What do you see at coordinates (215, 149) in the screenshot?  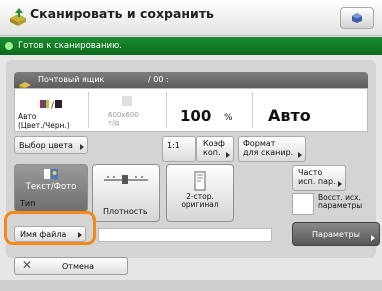 I see `zoom-factor-button: Коэф коп.` at bounding box center [215, 149].